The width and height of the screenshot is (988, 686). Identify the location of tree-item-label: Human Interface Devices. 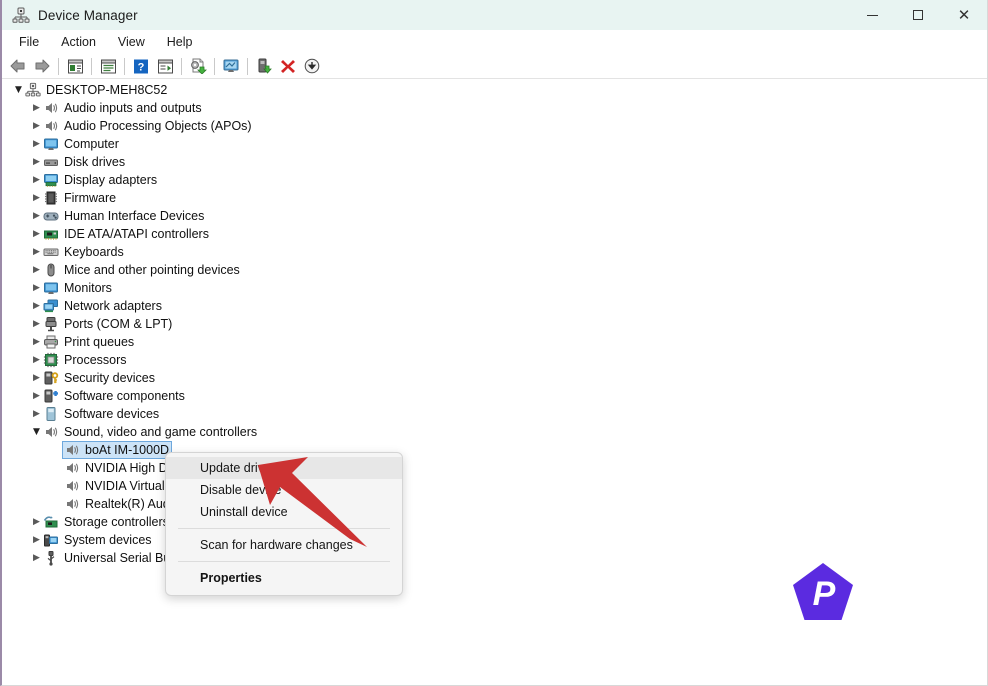
(134, 216).